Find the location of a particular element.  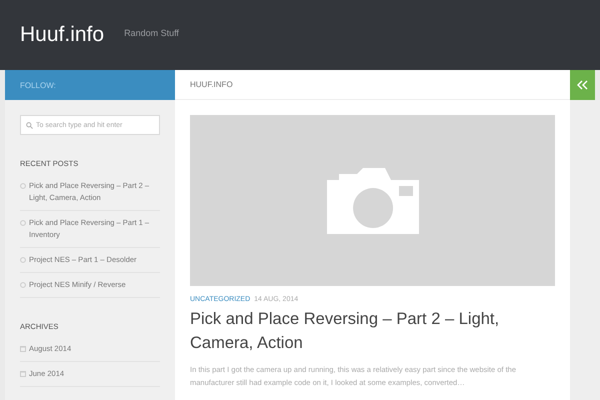

camera-icon is located at coordinates (372, 201).